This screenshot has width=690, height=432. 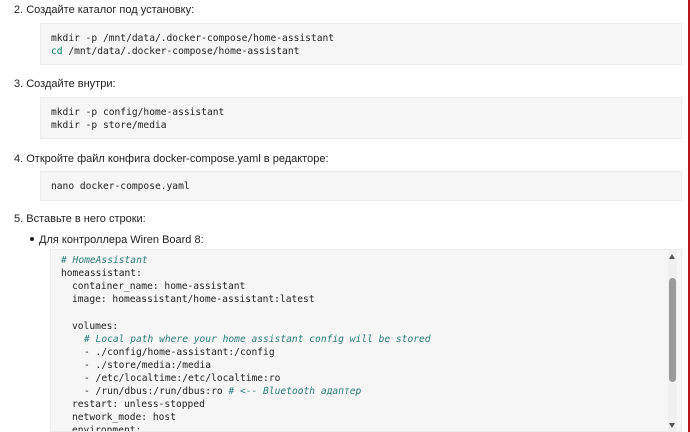 I want to click on code-line: nano docker-compose.yaml, so click(x=120, y=186).